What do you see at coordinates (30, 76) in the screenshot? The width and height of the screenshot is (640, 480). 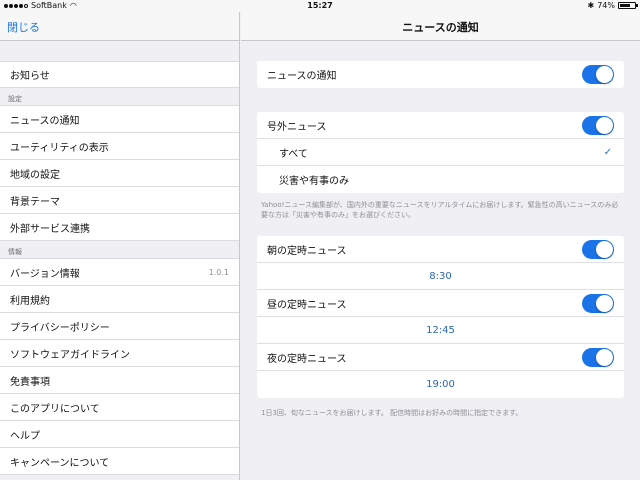 I see `sidebar-item-label: お知らせ` at bounding box center [30, 76].